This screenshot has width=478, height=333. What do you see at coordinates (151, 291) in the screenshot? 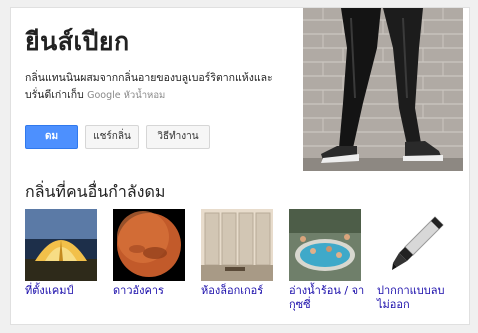
I see `related-label-mars: ดาวอังคาร` at bounding box center [151, 291].